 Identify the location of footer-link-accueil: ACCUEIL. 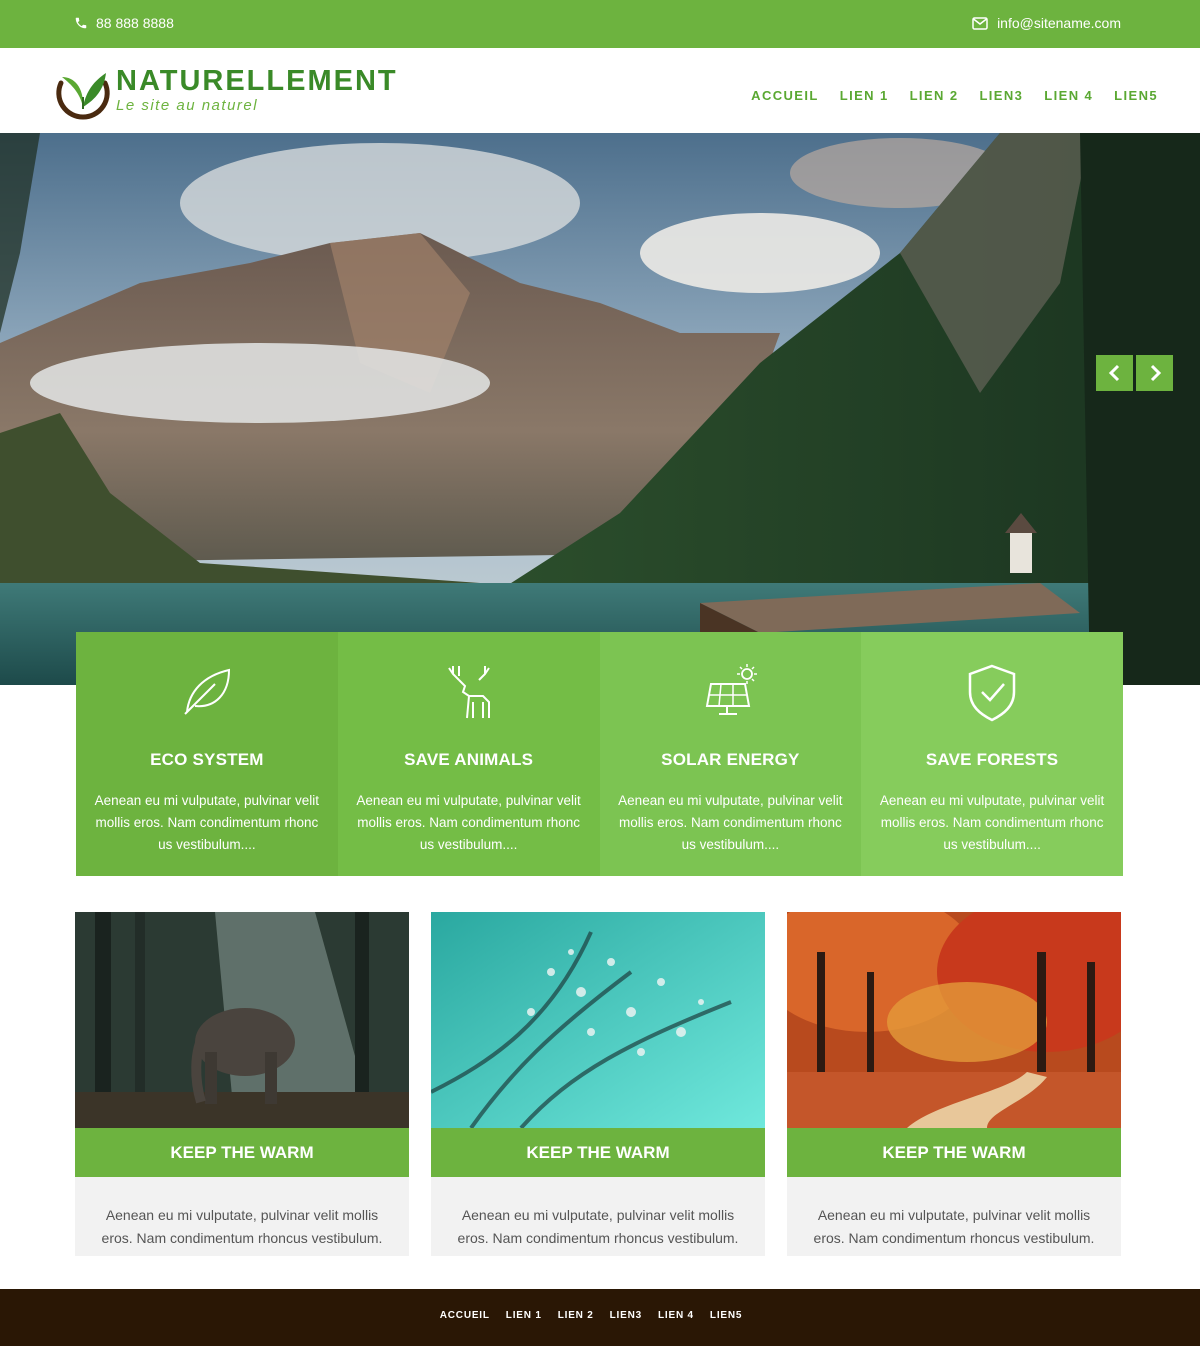
(465, 1315).